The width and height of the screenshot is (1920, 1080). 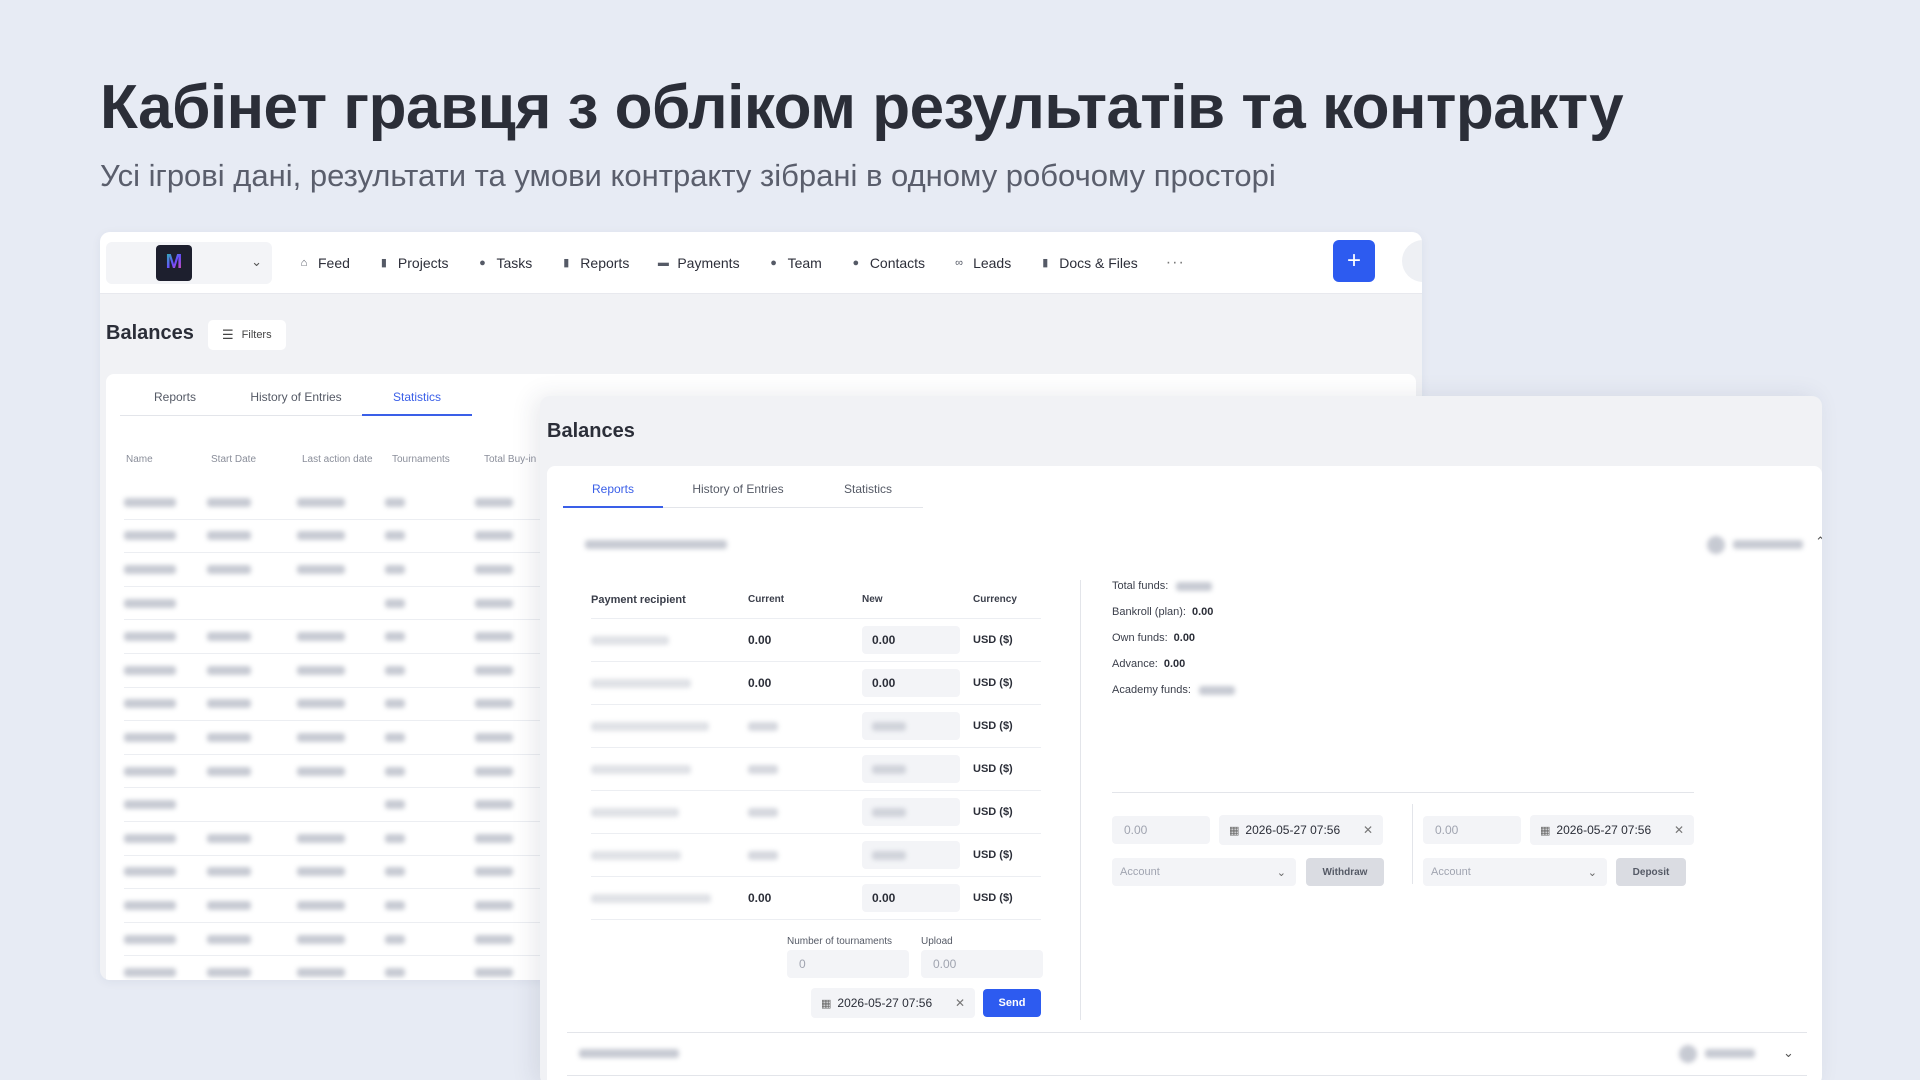 I want to click on payment-table-header: Payment recipient Current New Currency, so click(x=804, y=600).